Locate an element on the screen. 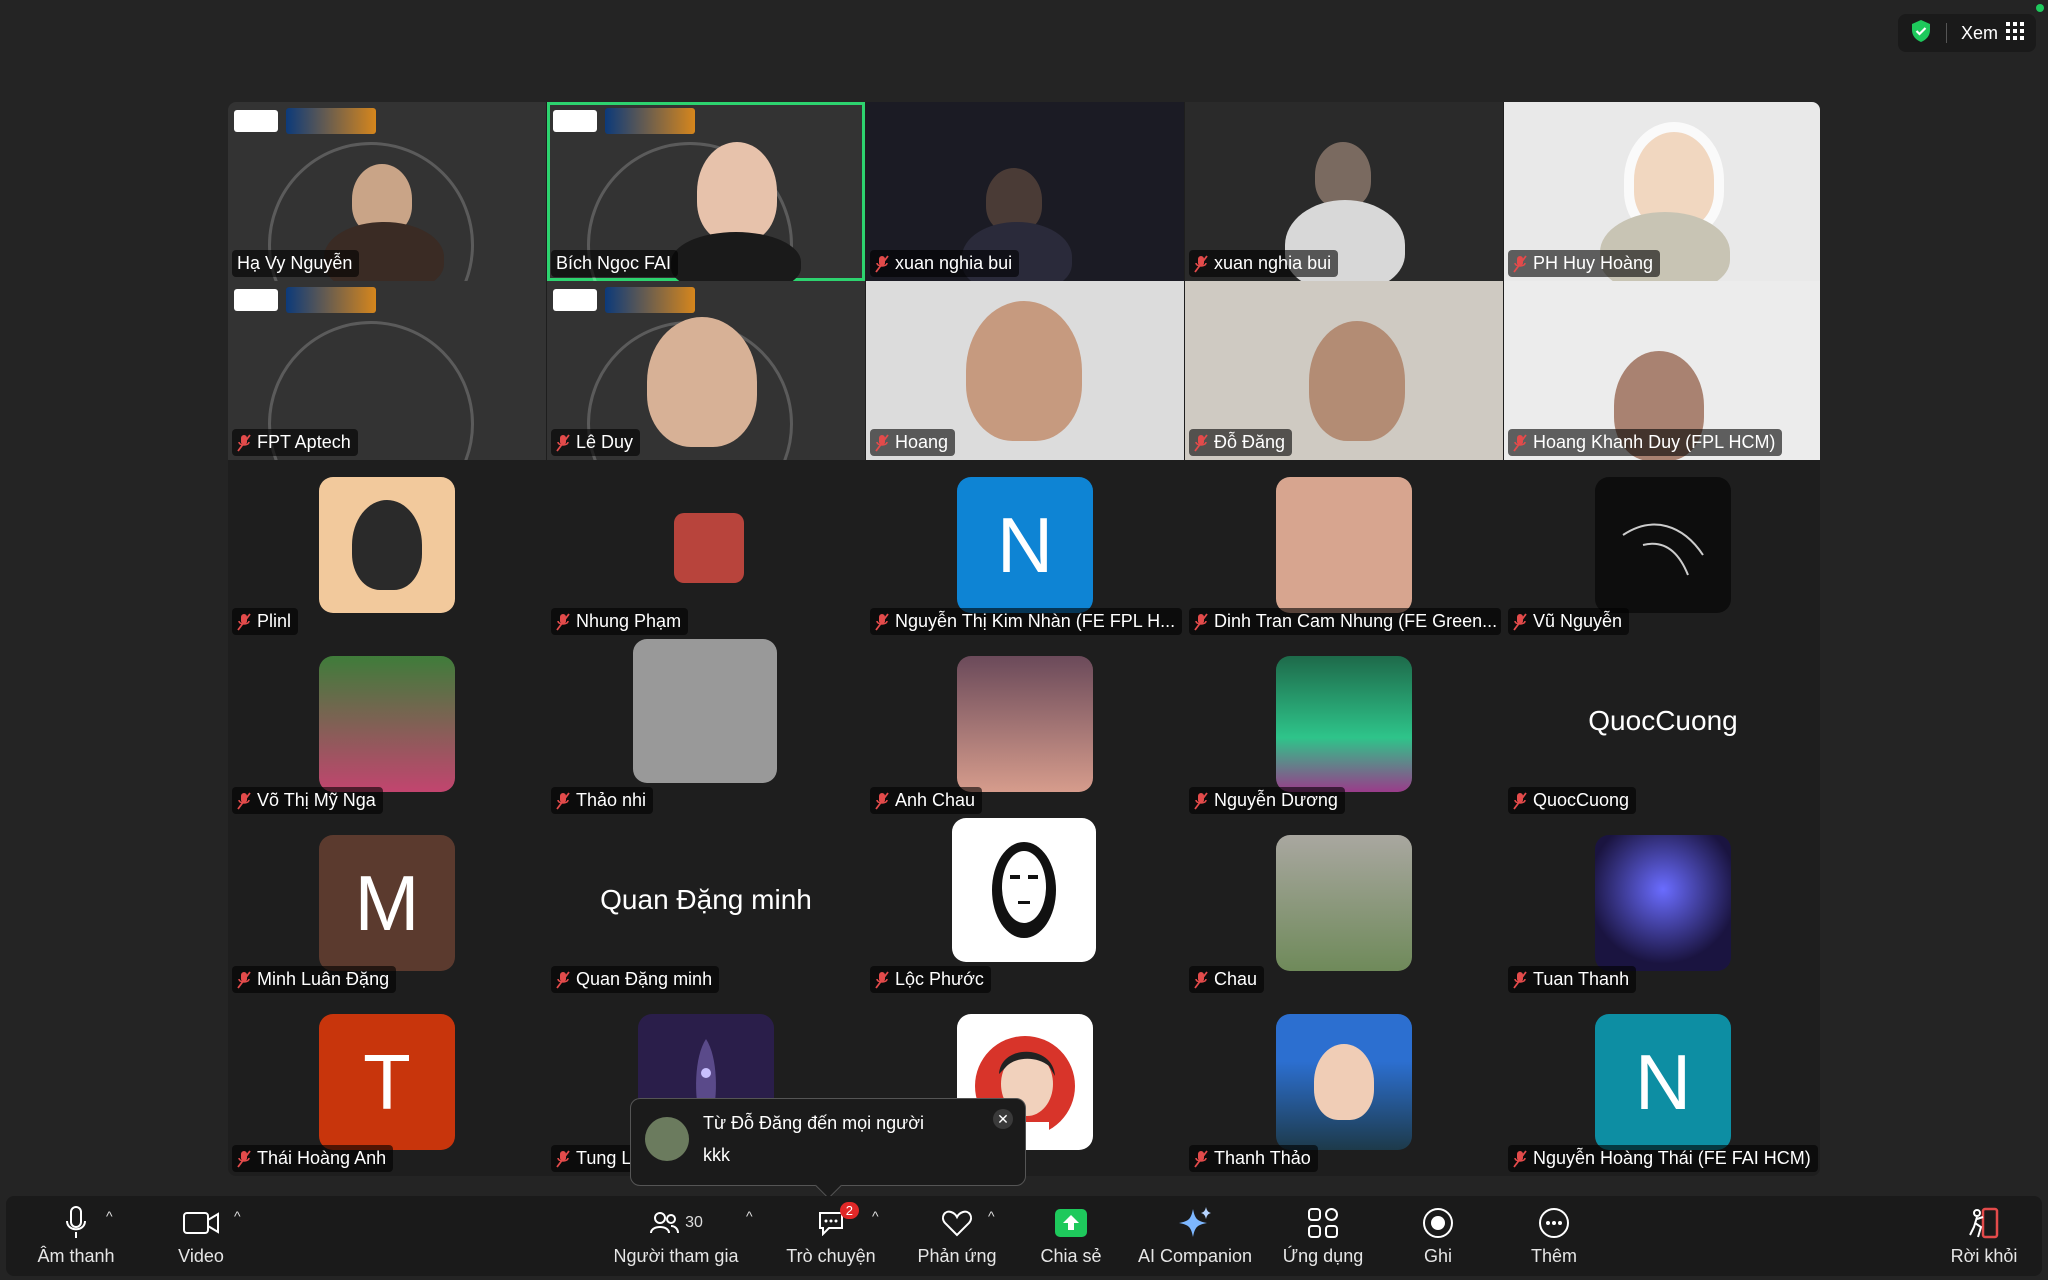 This screenshot has height=1280, width=2048. chat-label: Trò chuyện is located at coordinates (831, 1256).